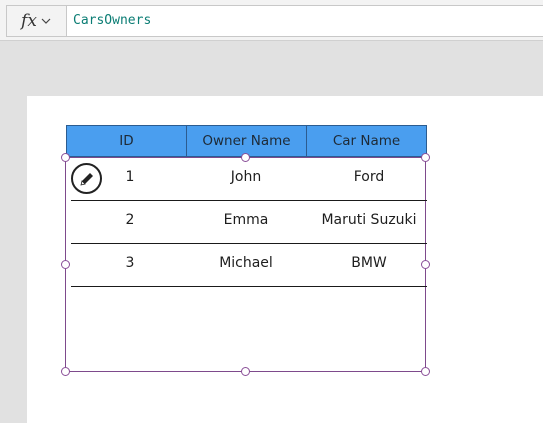 The width and height of the screenshot is (543, 423). What do you see at coordinates (425, 157) in the screenshot?
I see `resize-handle-top-right` at bounding box center [425, 157].